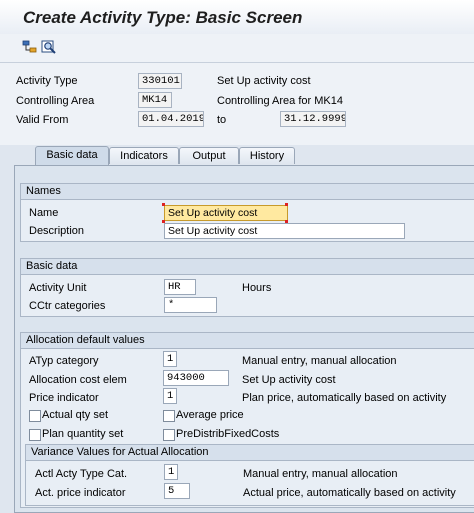 The height and width of the screenshot is (513, 474). Describe the element at coordinates (163, 17) in the screenshot. I see `window-title: Create Activity Type: Basic Screen` at that location.